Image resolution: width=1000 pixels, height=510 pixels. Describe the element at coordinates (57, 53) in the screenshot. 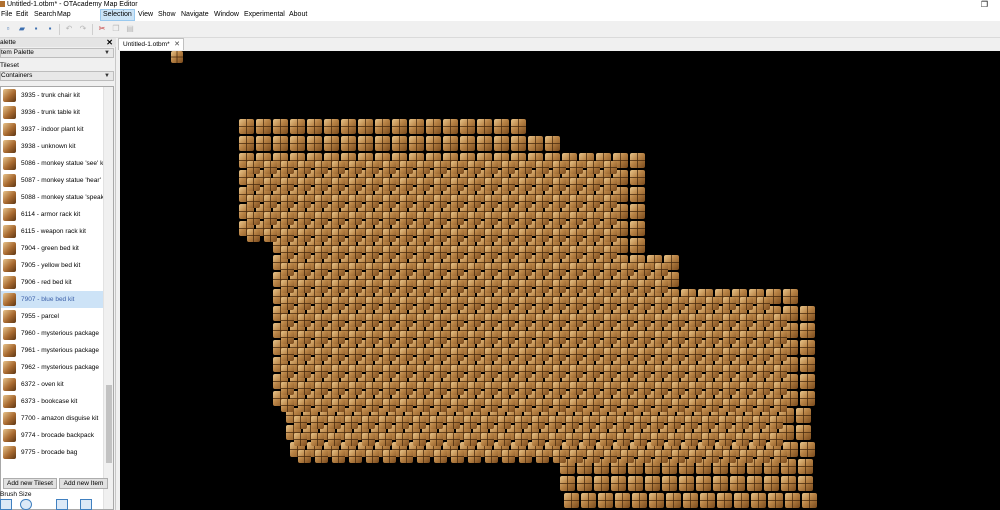

I see `palette-type-select: tem Palette ▼` at that location.